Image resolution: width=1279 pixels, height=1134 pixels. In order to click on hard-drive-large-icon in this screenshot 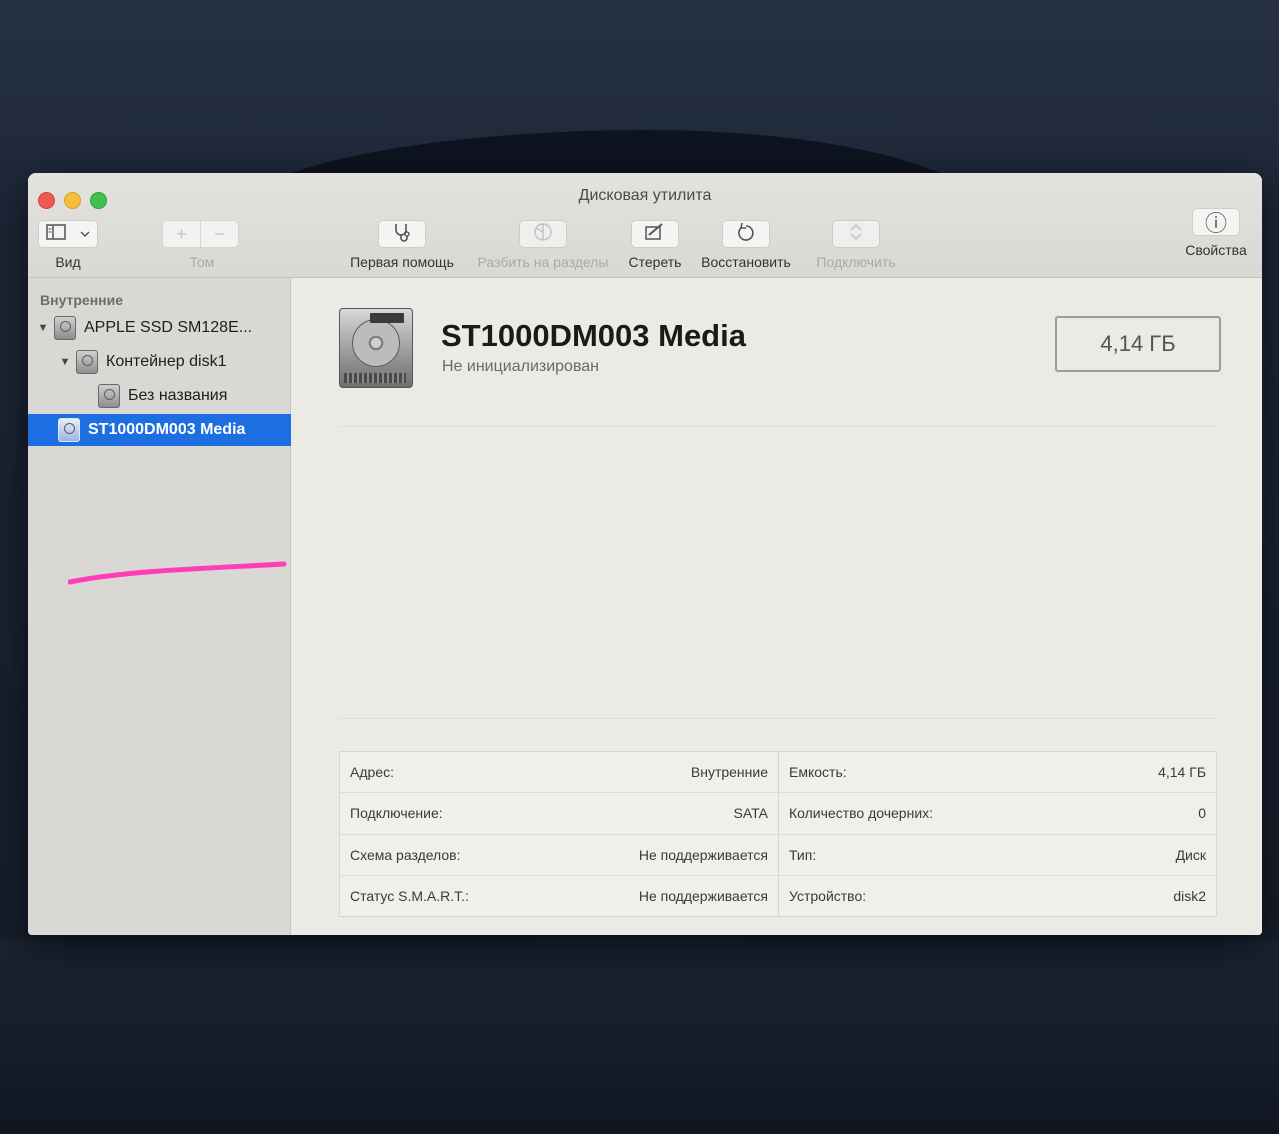, I will do `click(376, 348)`.